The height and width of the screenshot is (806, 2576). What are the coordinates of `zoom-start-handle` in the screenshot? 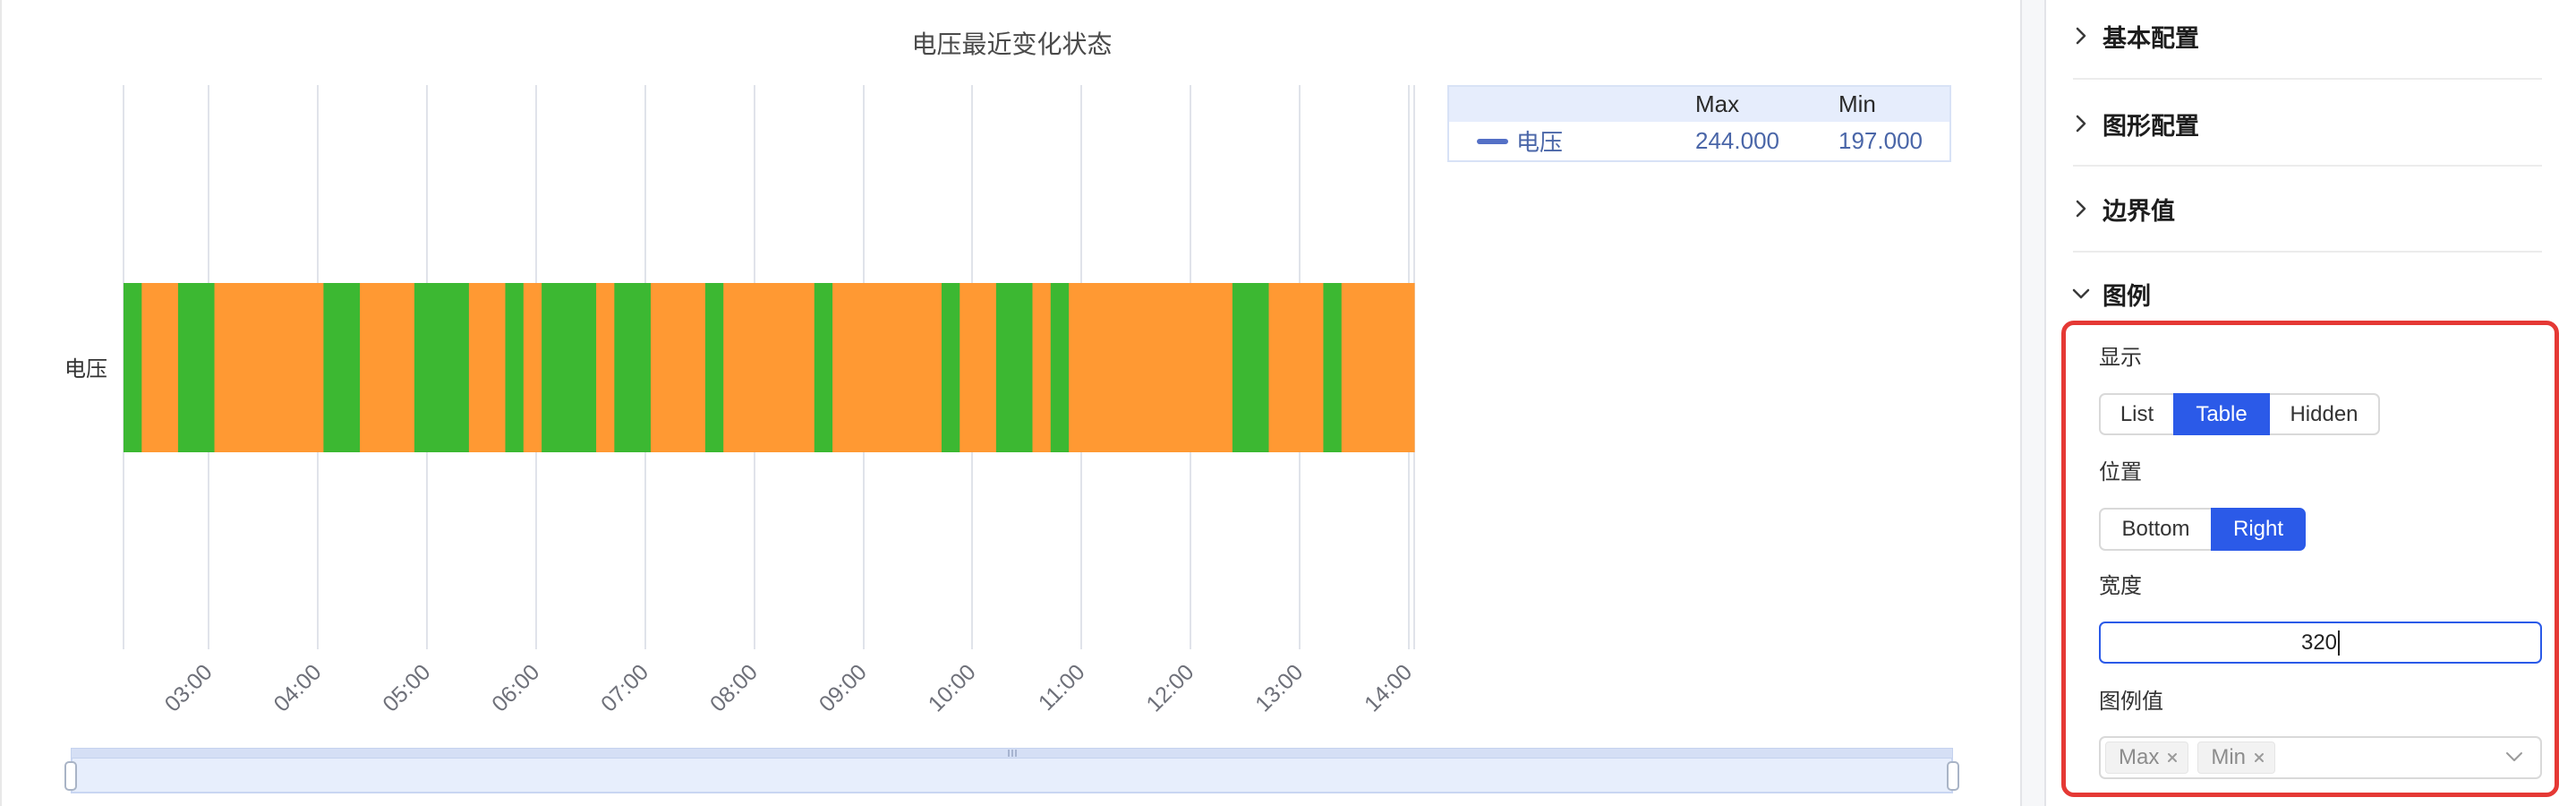 It's located at (70, 776).